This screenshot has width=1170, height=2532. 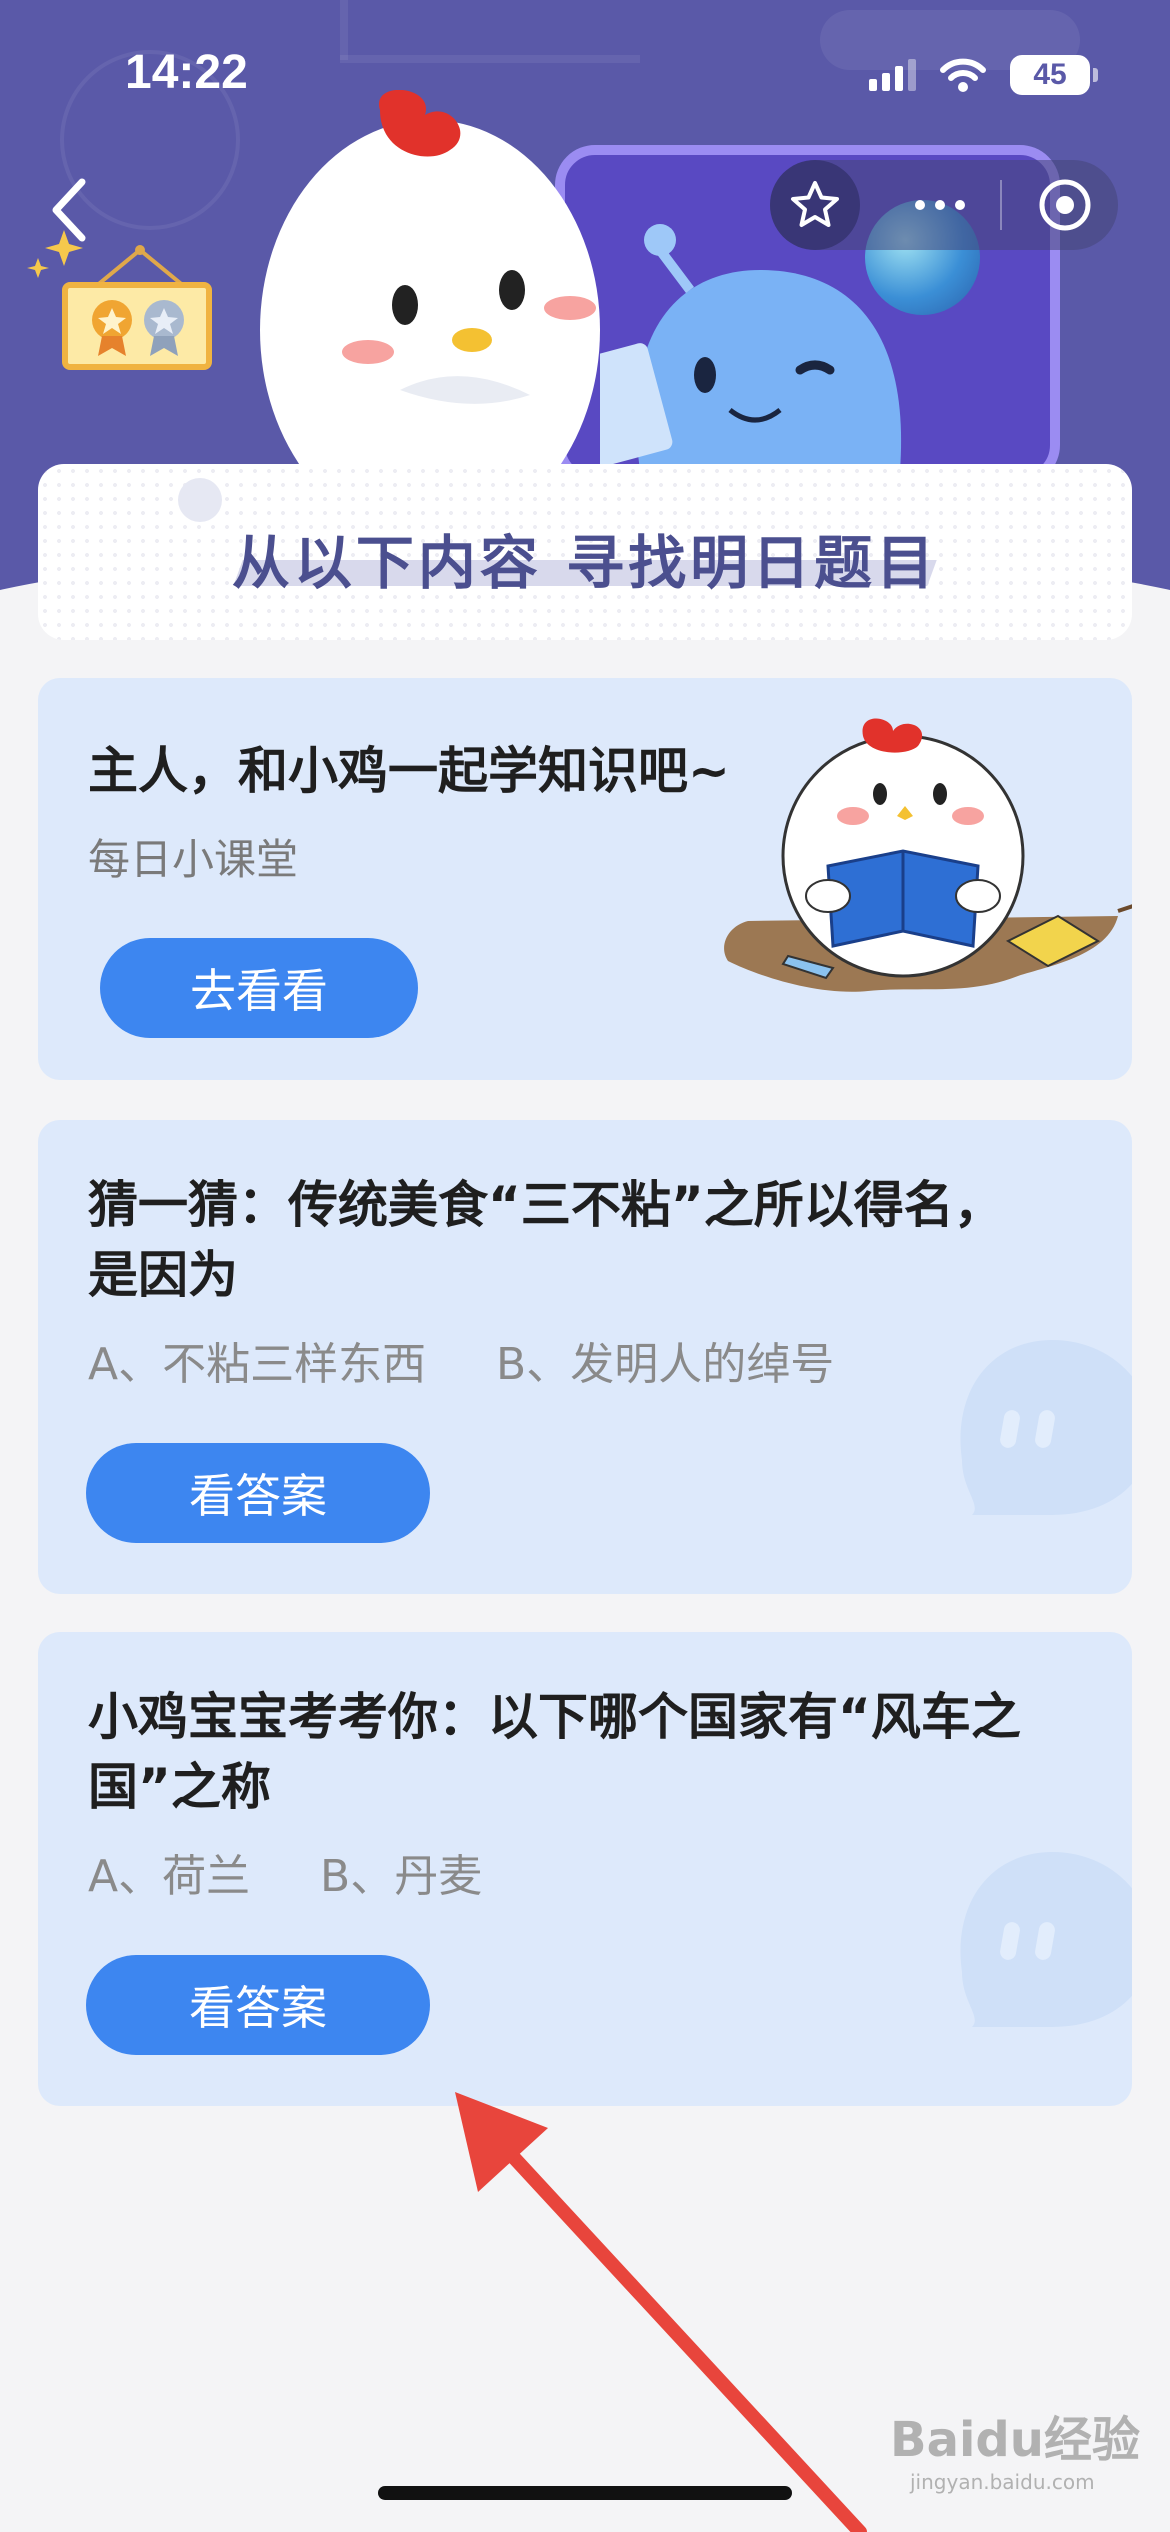 What do you see at coordinates (546, 1240) in the screenshot?
I see `quiz-question: 猜一猜：传统美食“三不粘”之所以得名，是因为` at bounding box center [546, 1240].